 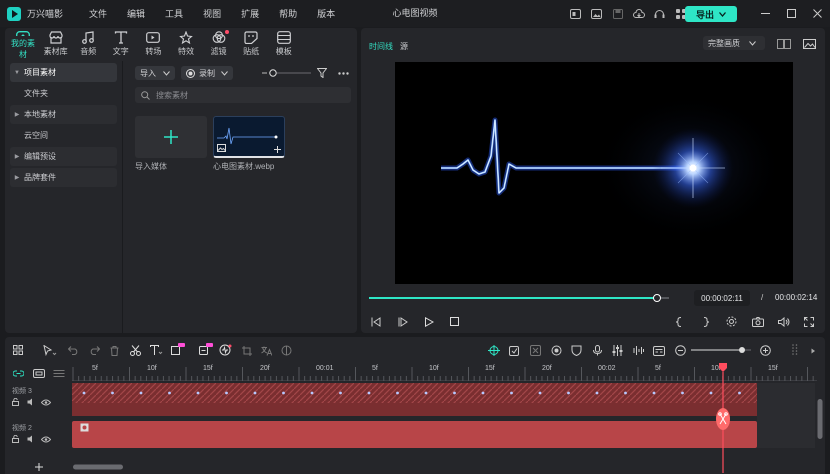 I want to click on zoom-in-icon, so click(x=765, y=350).